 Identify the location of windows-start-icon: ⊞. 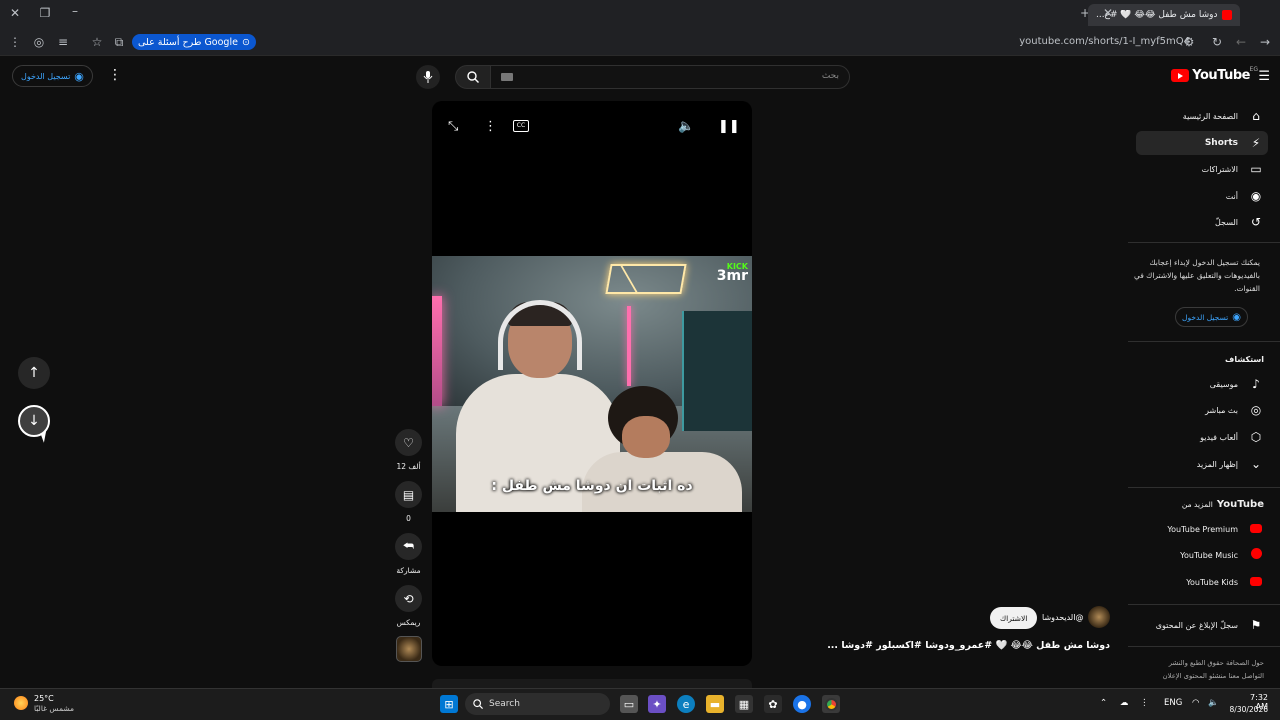
(449, 704).